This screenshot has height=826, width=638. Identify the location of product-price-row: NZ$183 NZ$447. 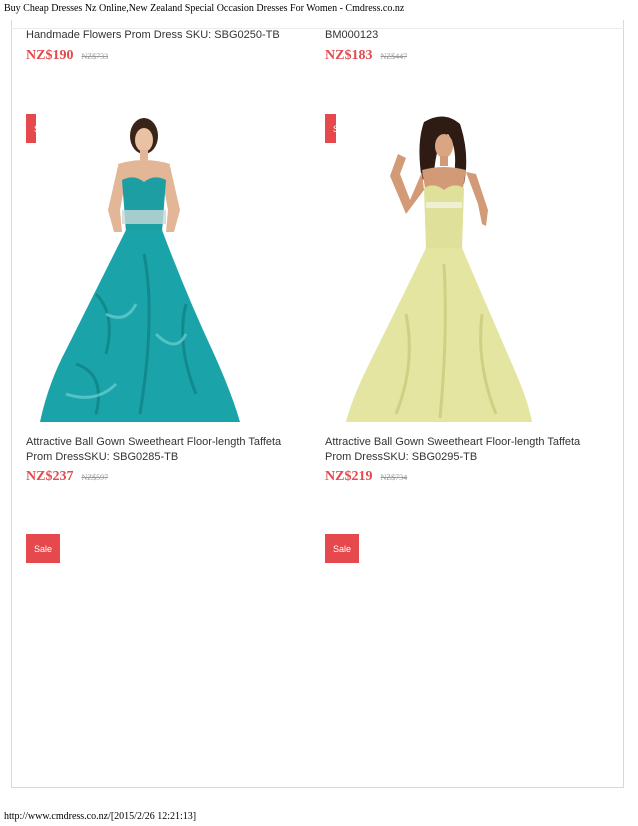
(366, 55).